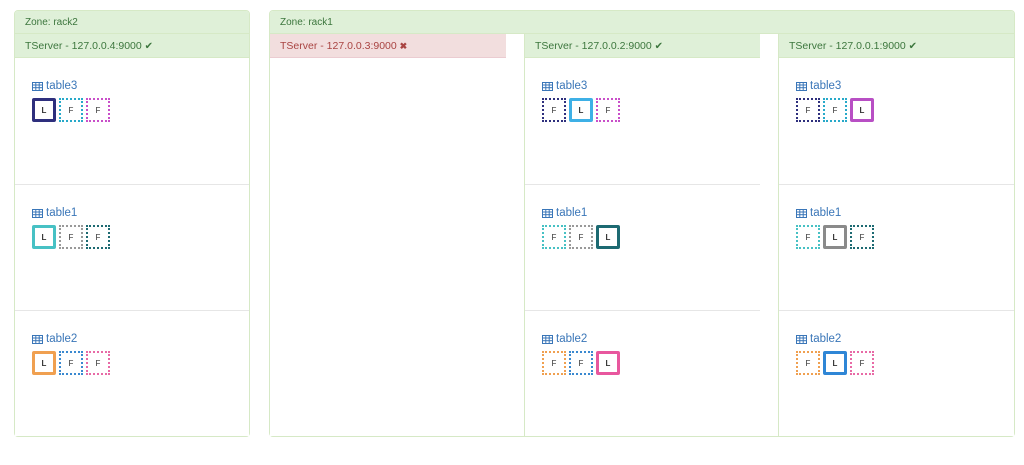 The width and height of the screenshot is (1024, 465). Describe the element at coordinates (51, 22) in the screenshot. I see `zone-title: Zone: rack2` at that location.